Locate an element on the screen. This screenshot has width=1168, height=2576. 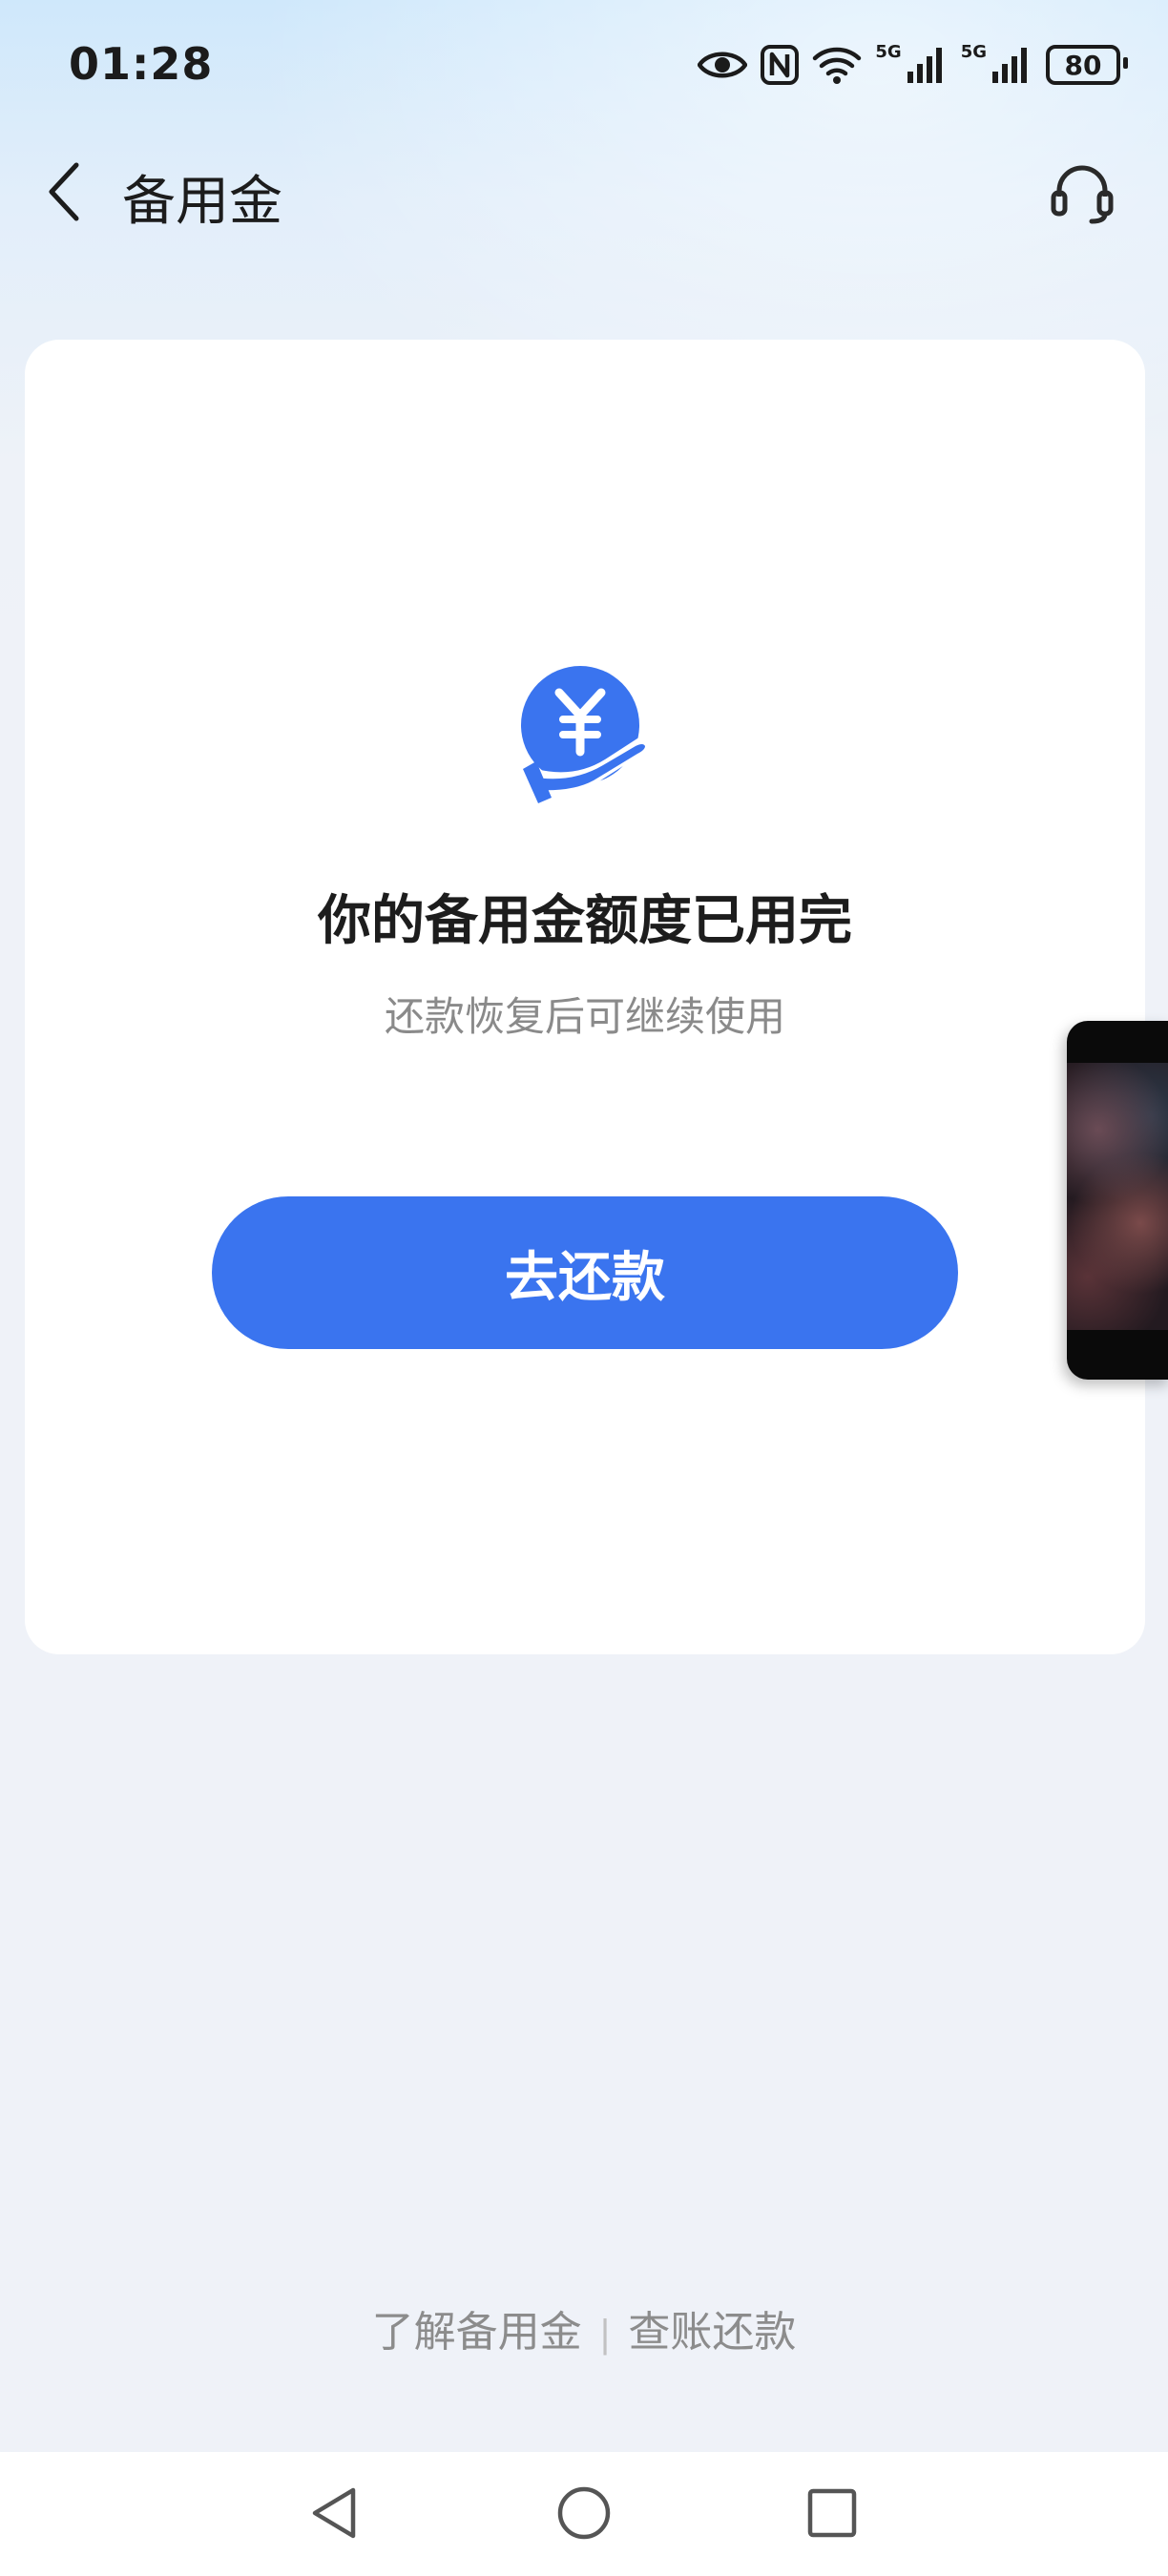
learn-more-link: 了解备用金 is located at coordinates (477, 2332).